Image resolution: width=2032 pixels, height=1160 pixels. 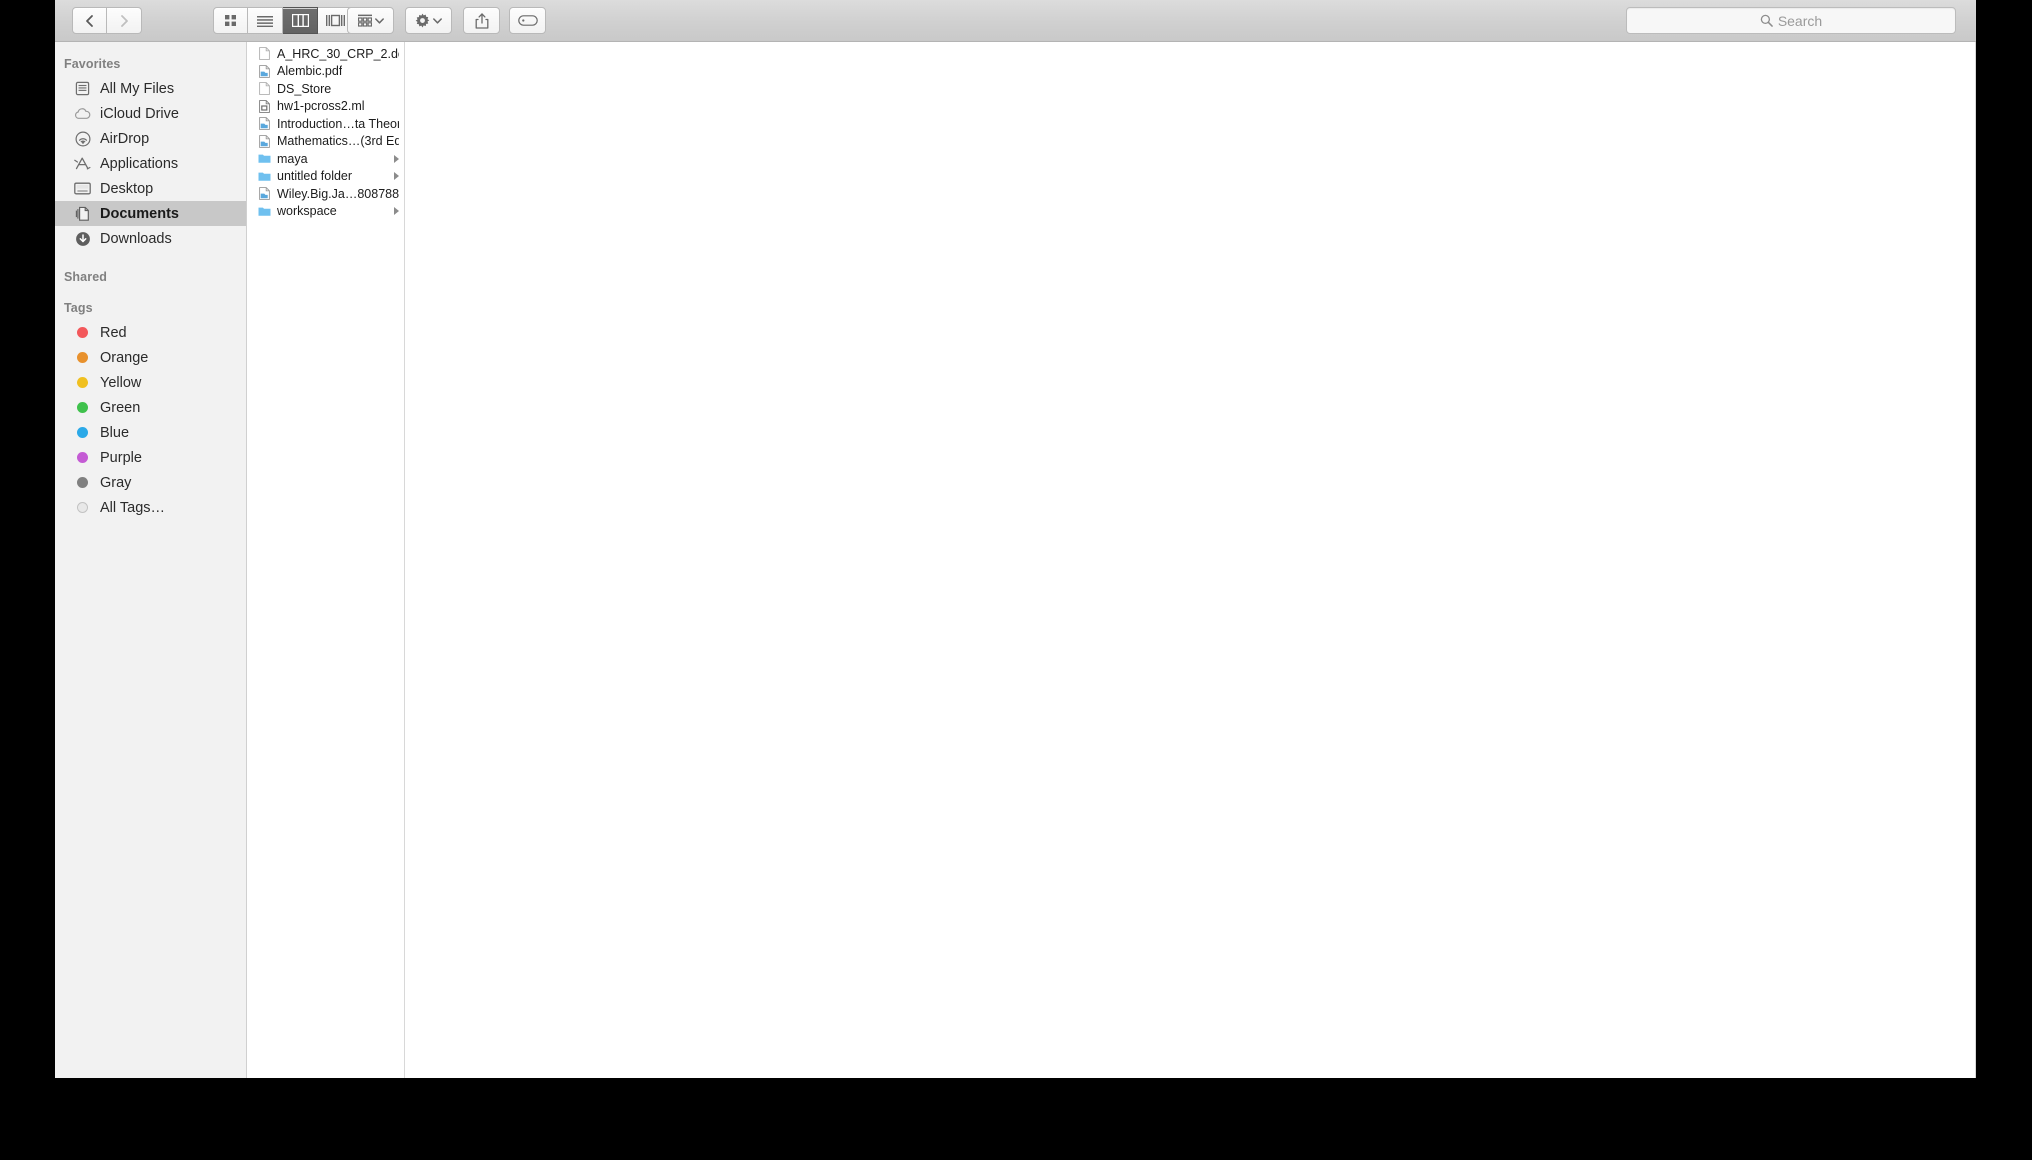 I want to click on tag-dot-hollow-icon, so click(x=82, y=507).